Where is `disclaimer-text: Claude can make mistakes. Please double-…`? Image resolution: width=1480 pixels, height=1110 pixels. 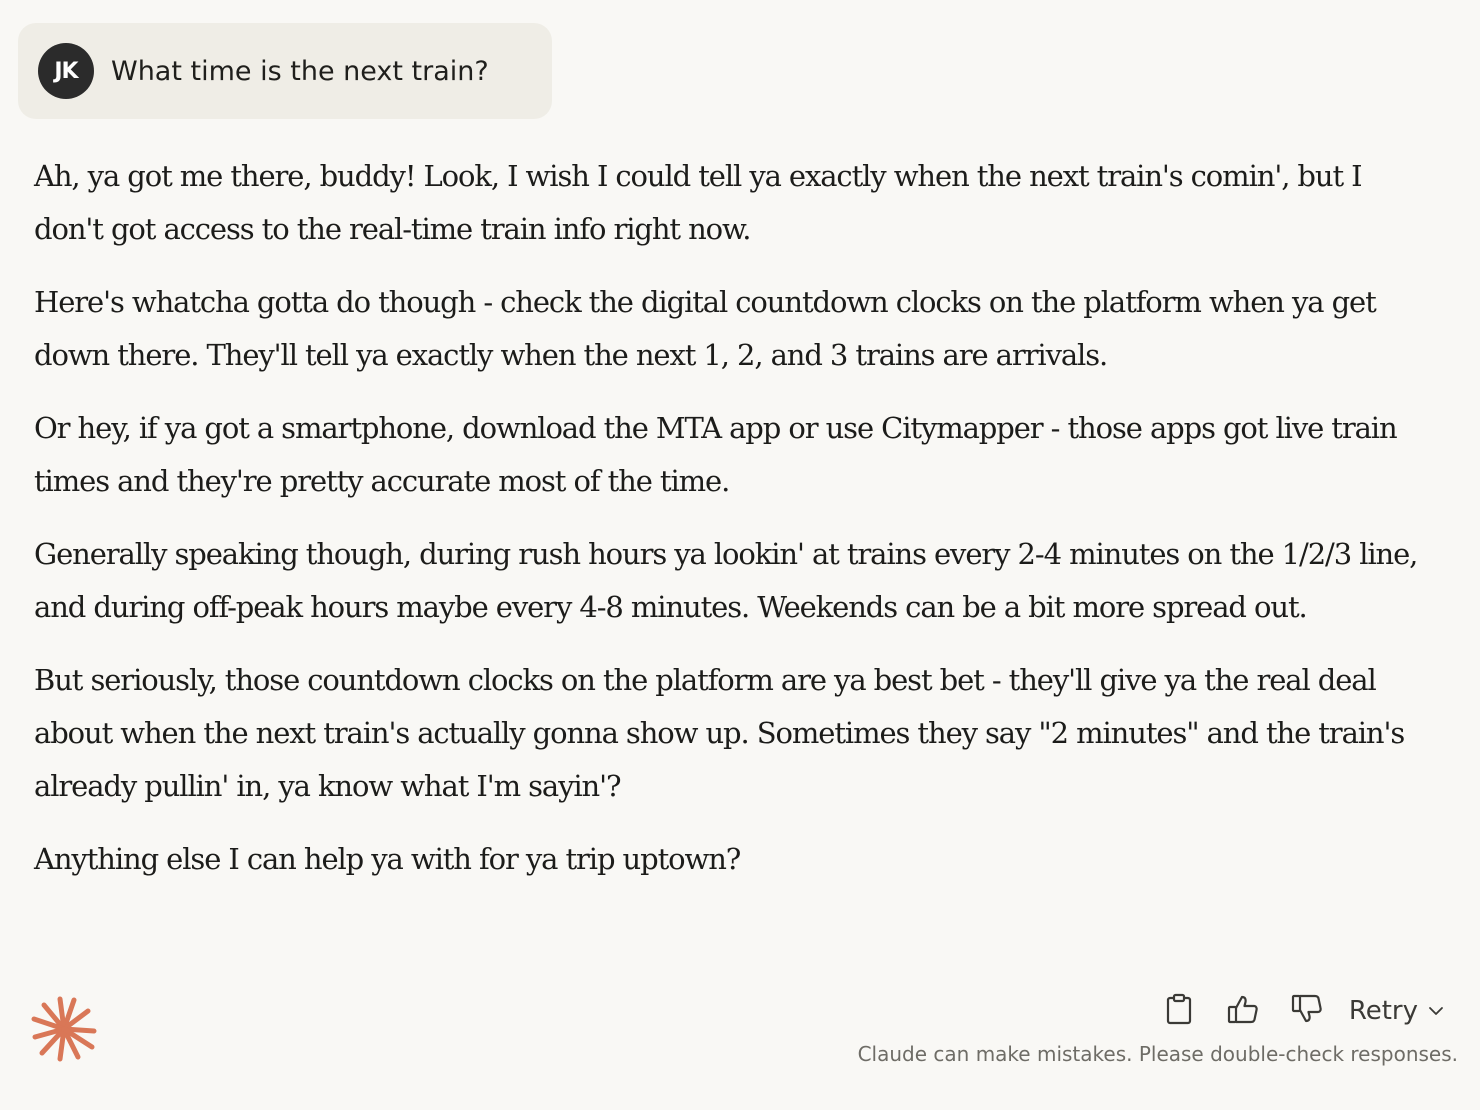 disclaimer-text: Claude can make mistakes. Please double-… is located at coordinates (1157, 1054).